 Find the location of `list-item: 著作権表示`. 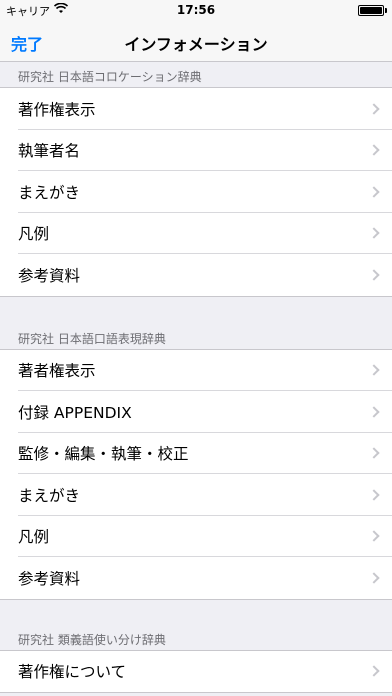

list-item: 著作権表示 is located at coordinates (196, 109).